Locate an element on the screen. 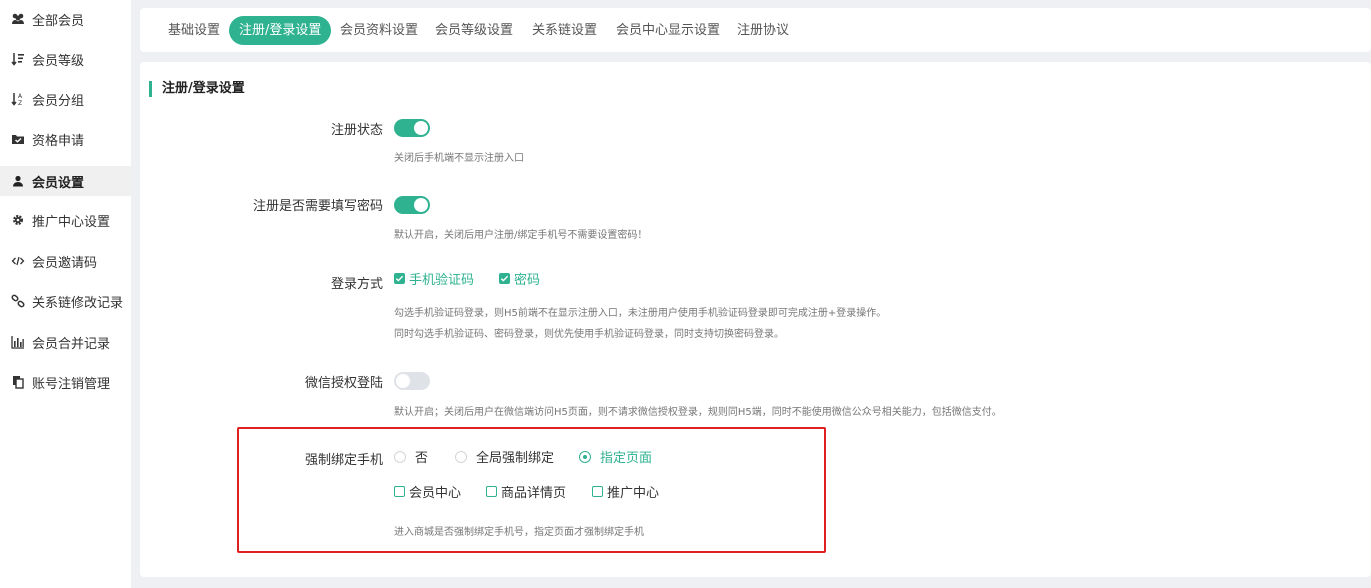 The width and height of the screenshot is (1371, 588). code-icon is located at coordinates (18, 261).